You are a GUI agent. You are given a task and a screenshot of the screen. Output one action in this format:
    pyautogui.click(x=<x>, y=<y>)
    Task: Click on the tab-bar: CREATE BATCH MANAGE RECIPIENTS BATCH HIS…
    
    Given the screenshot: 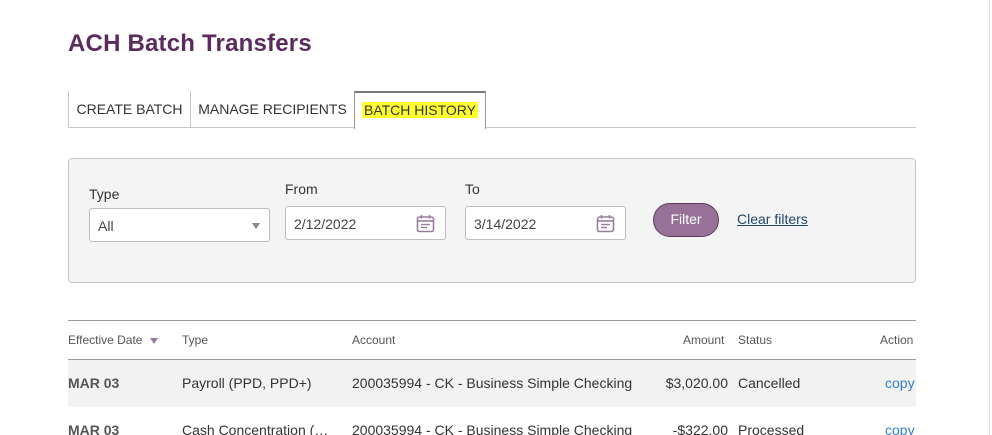 What is the action you would take?
    pyautogui.click(x=492, y=110)
    